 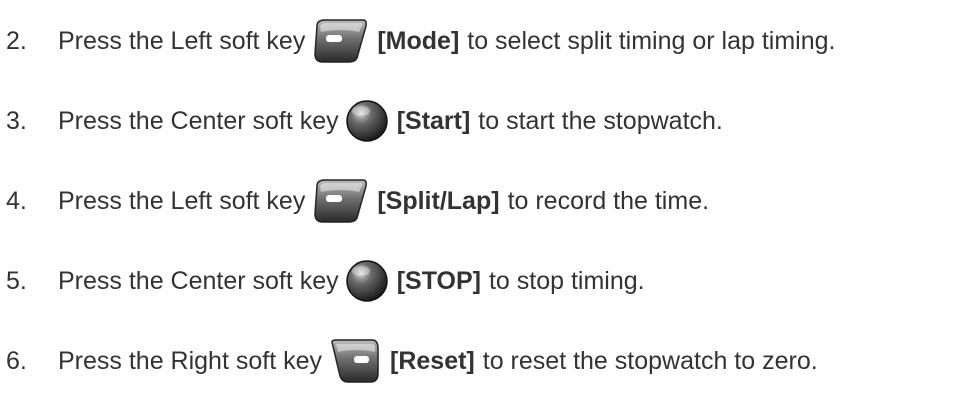 What do you see at coordinates (438, 280) in the screenshot?
I see `step-key-label: [STOP]` at bounding box center [438, 280].